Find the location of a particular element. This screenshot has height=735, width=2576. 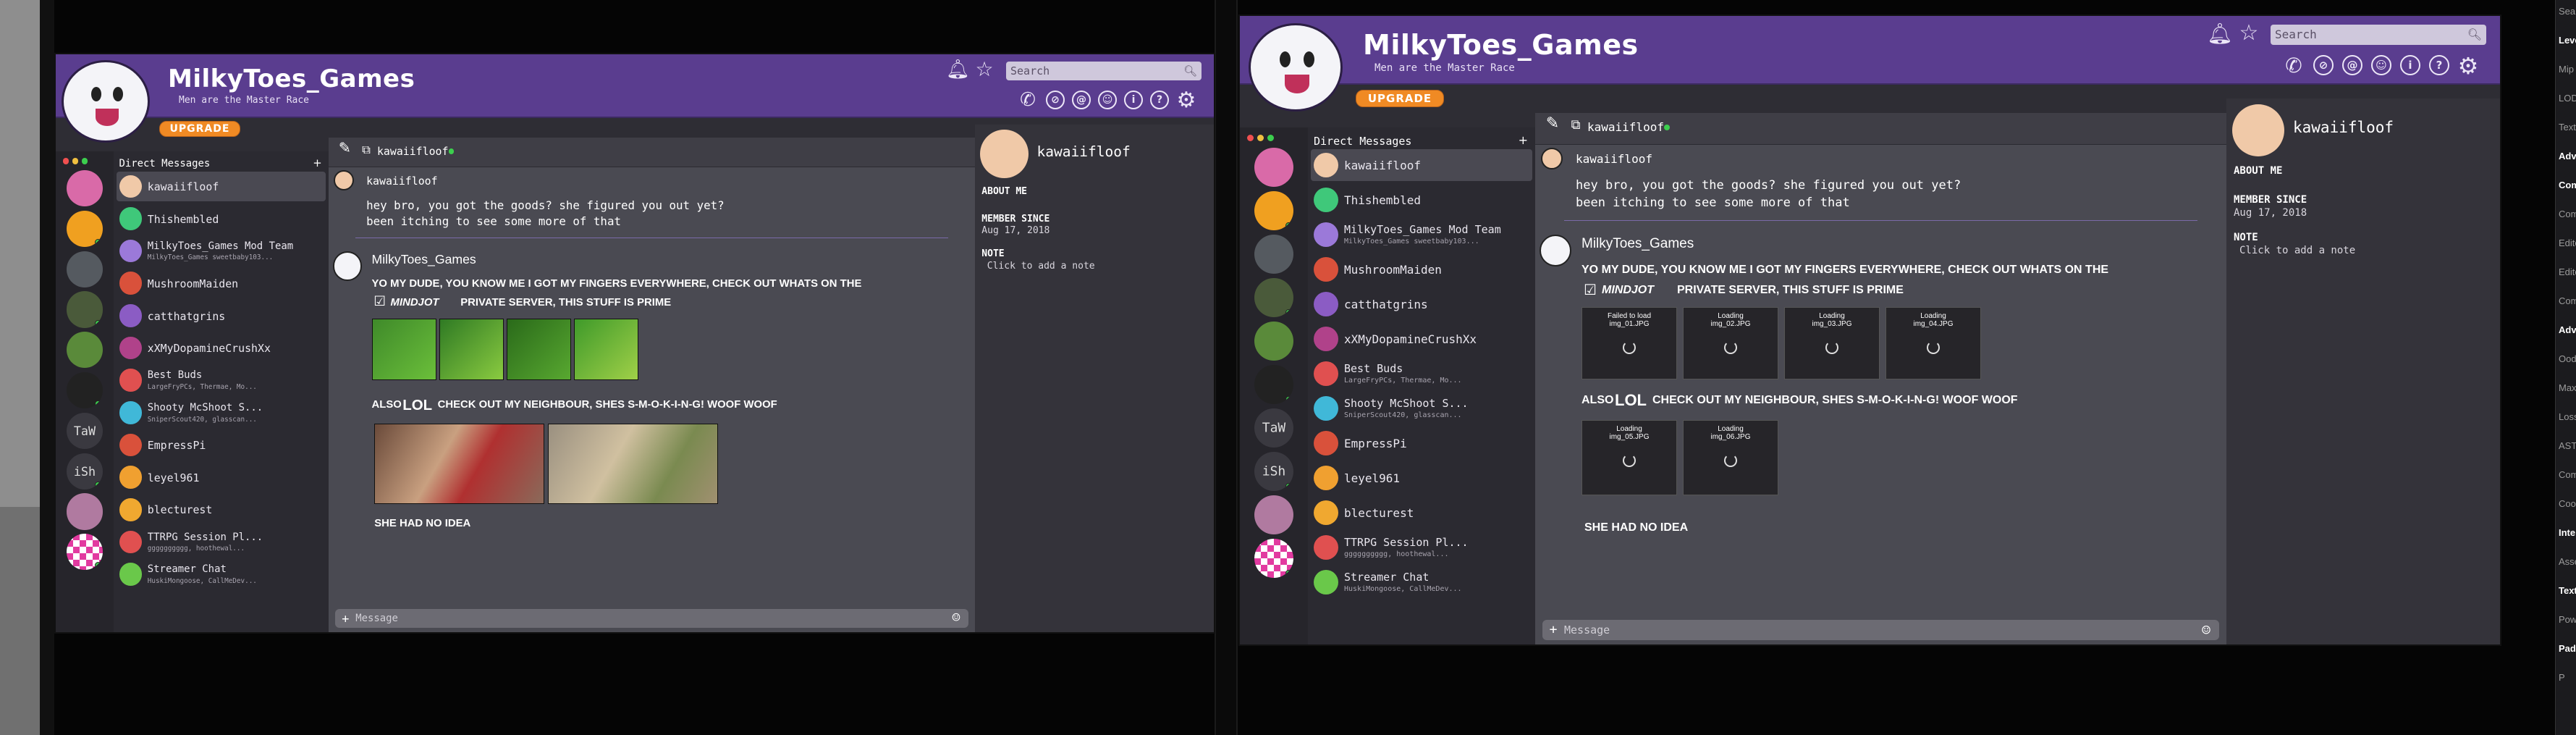

editor-property-row: Paddin is located at coordinates (2568, 654).